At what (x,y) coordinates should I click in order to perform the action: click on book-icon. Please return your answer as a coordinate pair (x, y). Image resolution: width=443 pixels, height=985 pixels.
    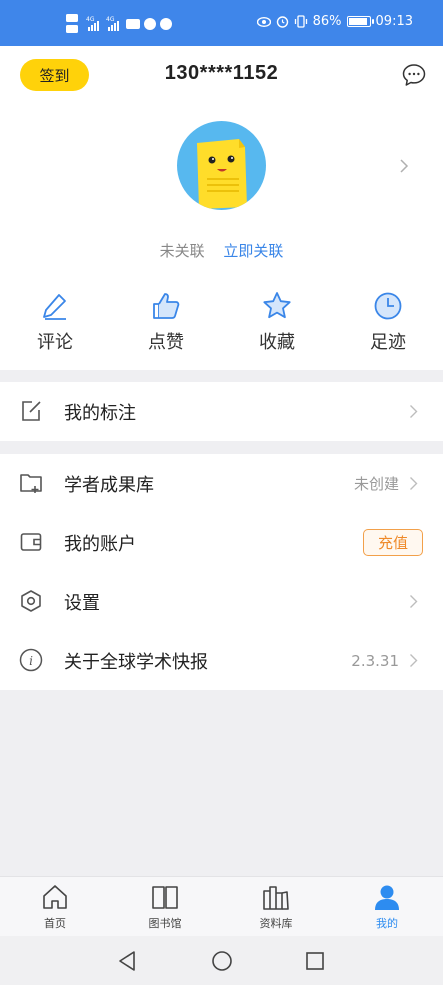
    Looking at the image, I should click on (165, 897).